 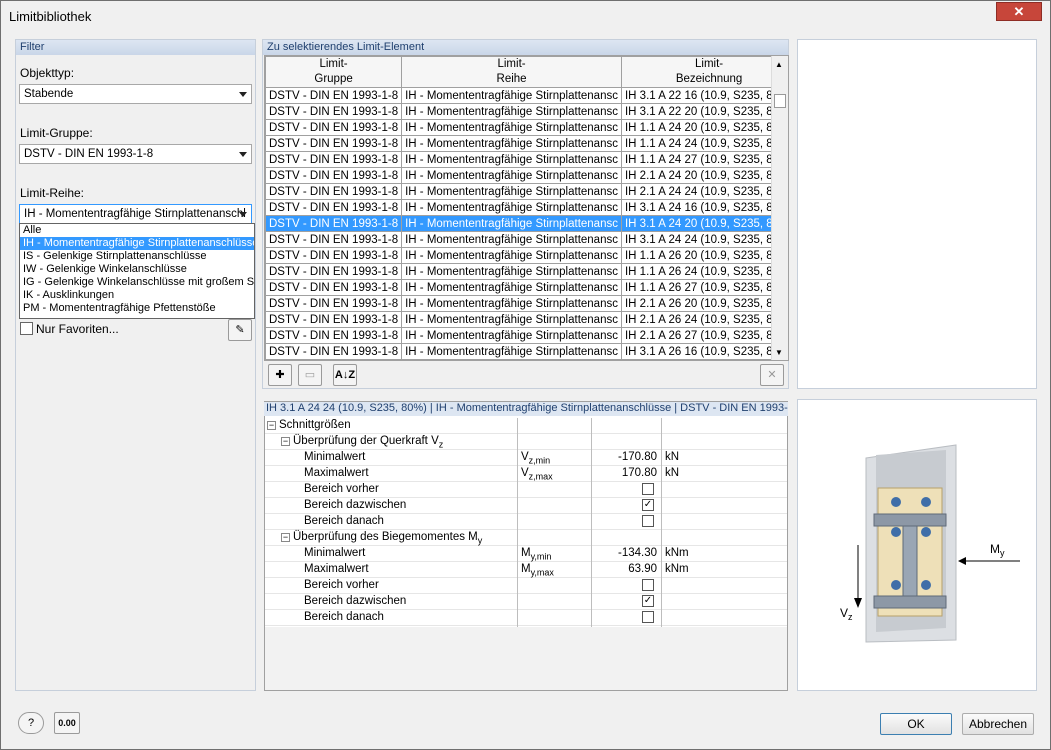 What do you see at coordinates (135, 94) in the screenshot?
I see `objekttyp-select: Stabende` at bounding box center [135, 94].